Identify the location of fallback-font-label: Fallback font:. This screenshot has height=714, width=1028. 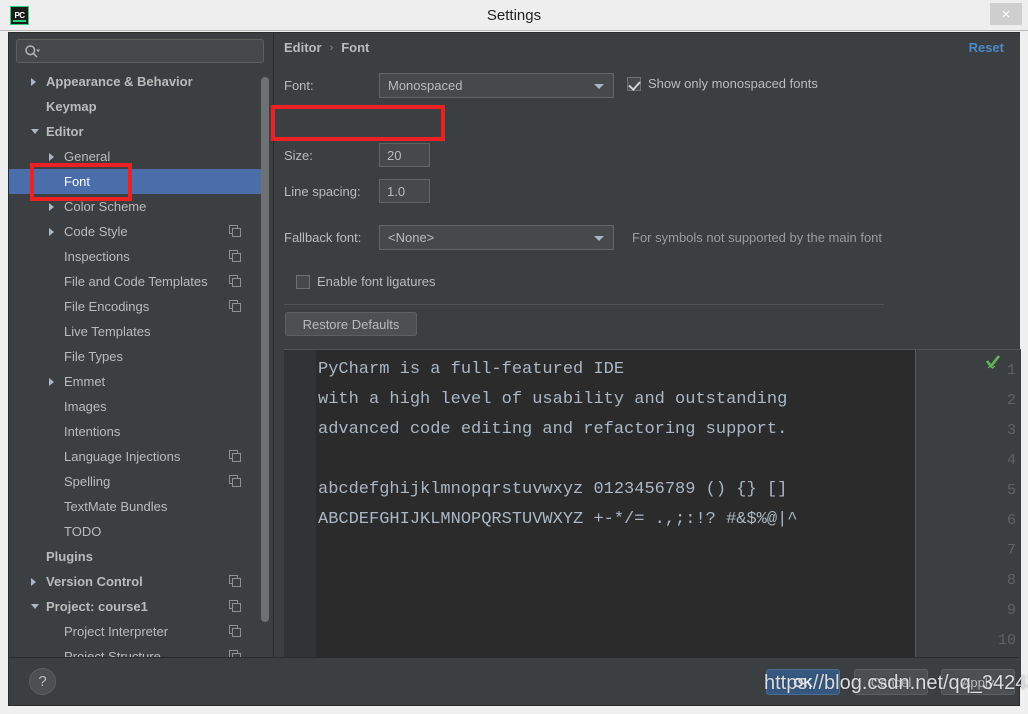
(323, 237).